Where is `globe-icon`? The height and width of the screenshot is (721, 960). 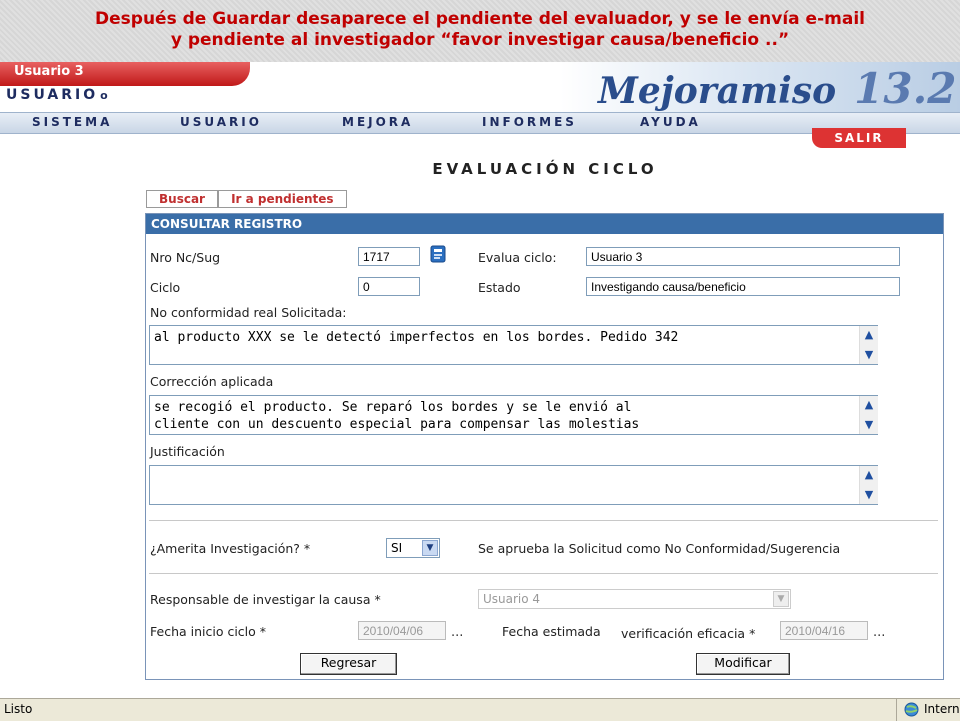
globe-icon is located at coordinates (911, 709).